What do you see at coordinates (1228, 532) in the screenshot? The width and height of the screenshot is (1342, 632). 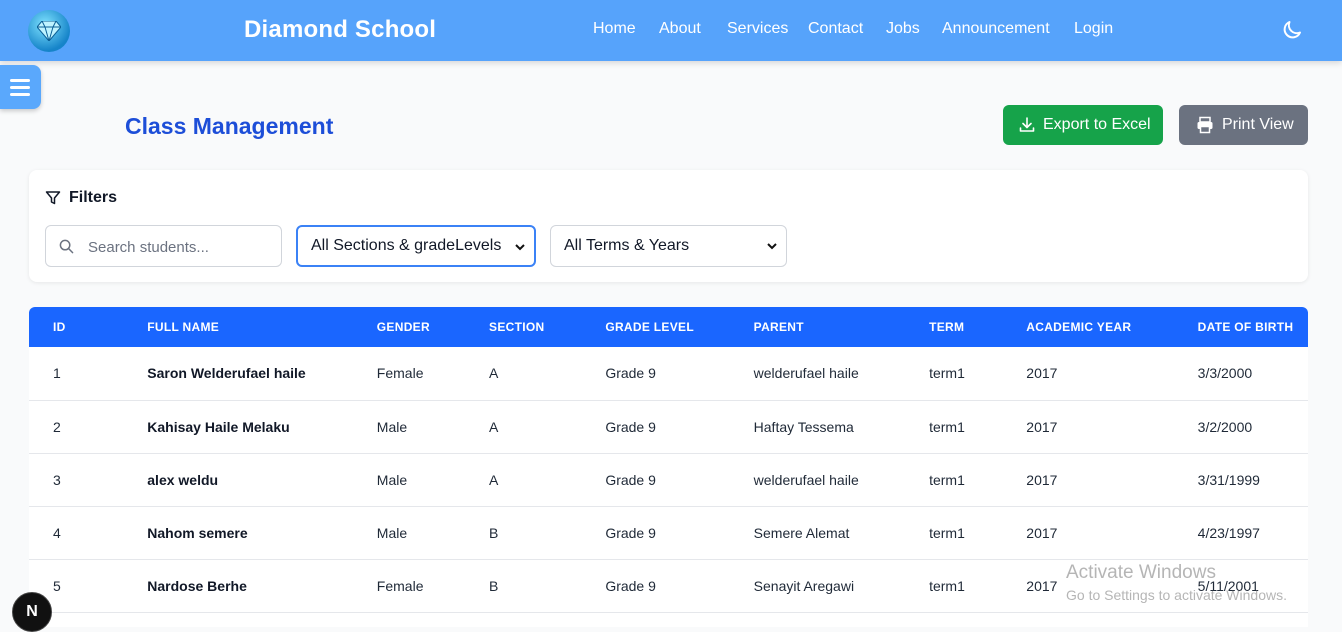 I see `cell-date-of-birth: 4/23/1997` at bounding box center [1228, 532].